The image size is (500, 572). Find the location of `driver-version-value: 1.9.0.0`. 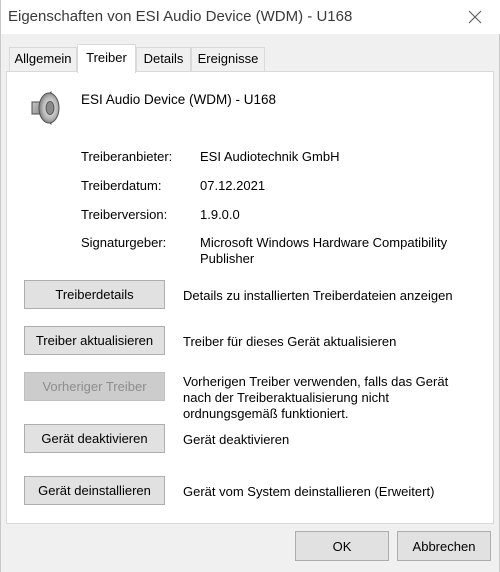

driver-version-value: 1.9.0.0 is located at coordinates (220, 214).